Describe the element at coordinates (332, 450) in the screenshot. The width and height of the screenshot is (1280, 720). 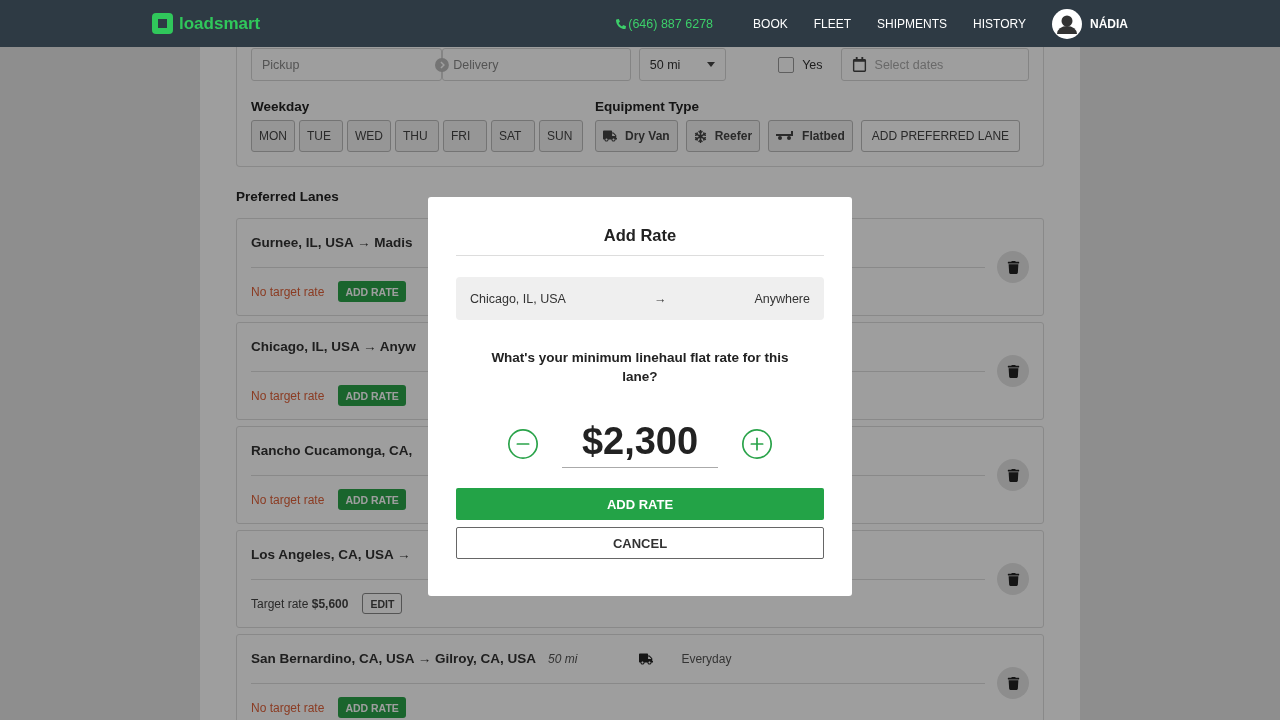
I see `lane-title: Rancho Cucamonga, CA,` at that location.